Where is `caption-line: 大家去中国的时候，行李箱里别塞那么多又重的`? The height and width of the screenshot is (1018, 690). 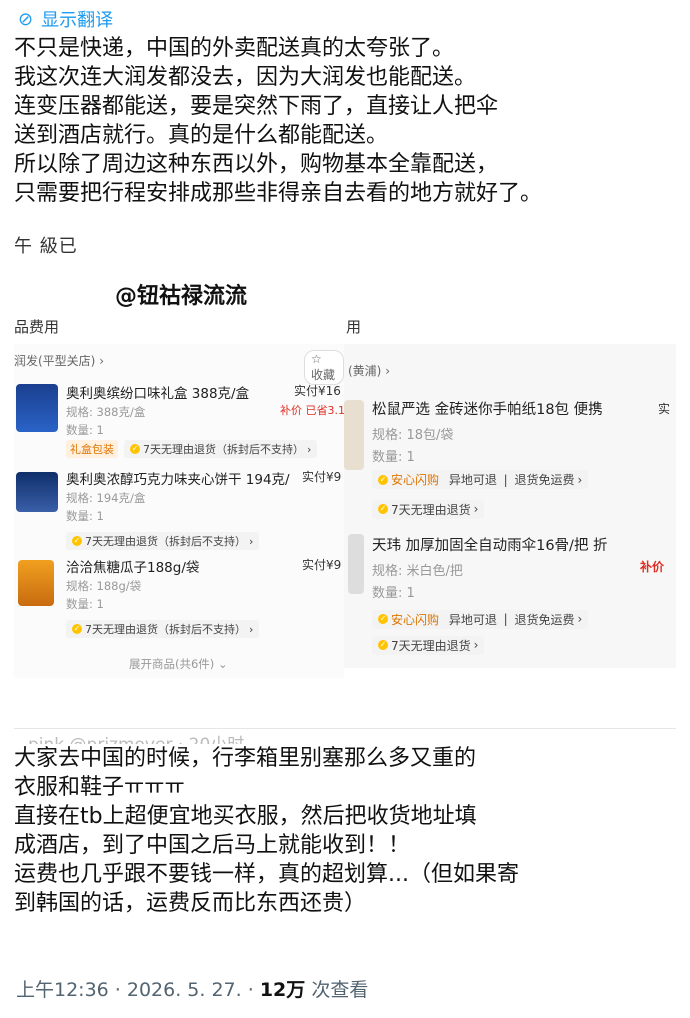 caption-line: 大家去中国的时候，行李箱里别塞那么多又重的 is located at coordinates (245, 758).